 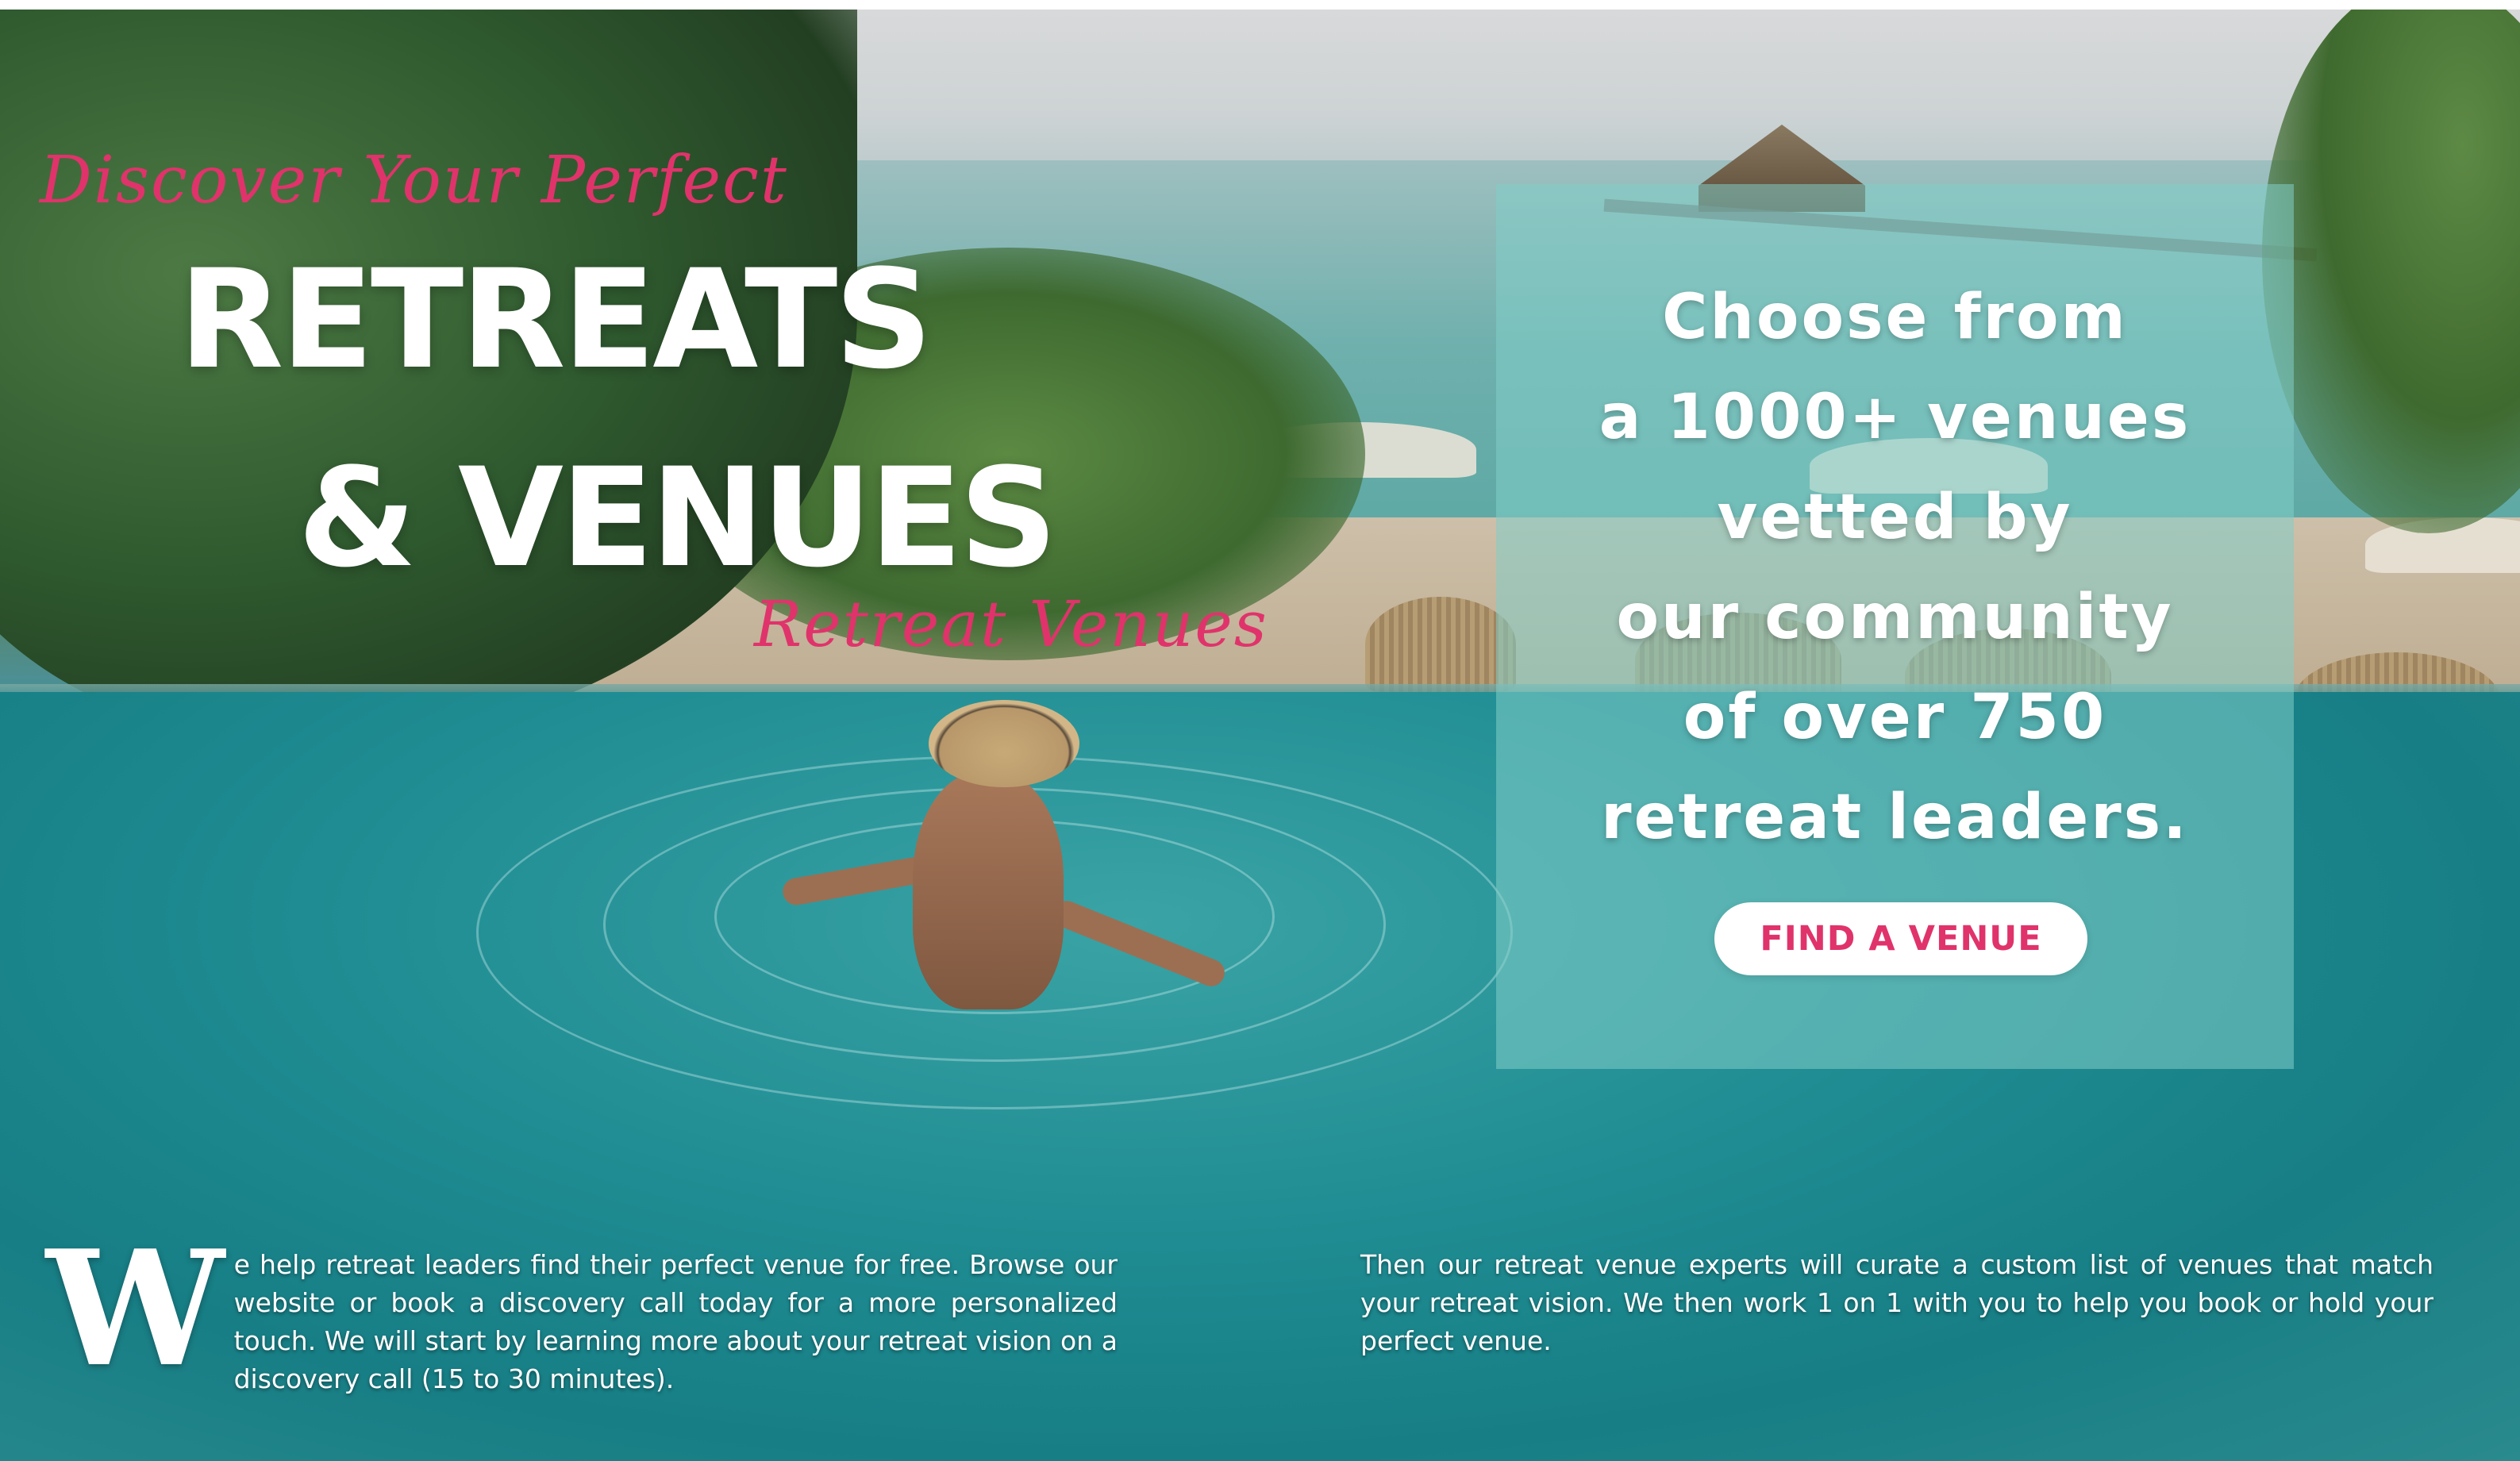 What do you see at coordinates (677, 518) in the screenshot?
I see `hero-title-line-2: & VENUES` at bounding box center [677, 518].